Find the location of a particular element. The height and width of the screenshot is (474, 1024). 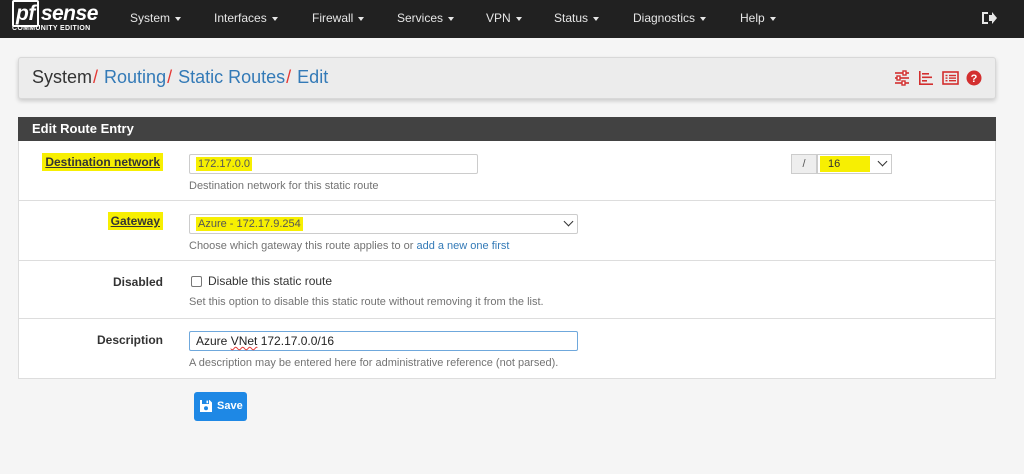

breadcrumb: System/Routing/Static Routes/Edit is located at coordinates (180, 77).